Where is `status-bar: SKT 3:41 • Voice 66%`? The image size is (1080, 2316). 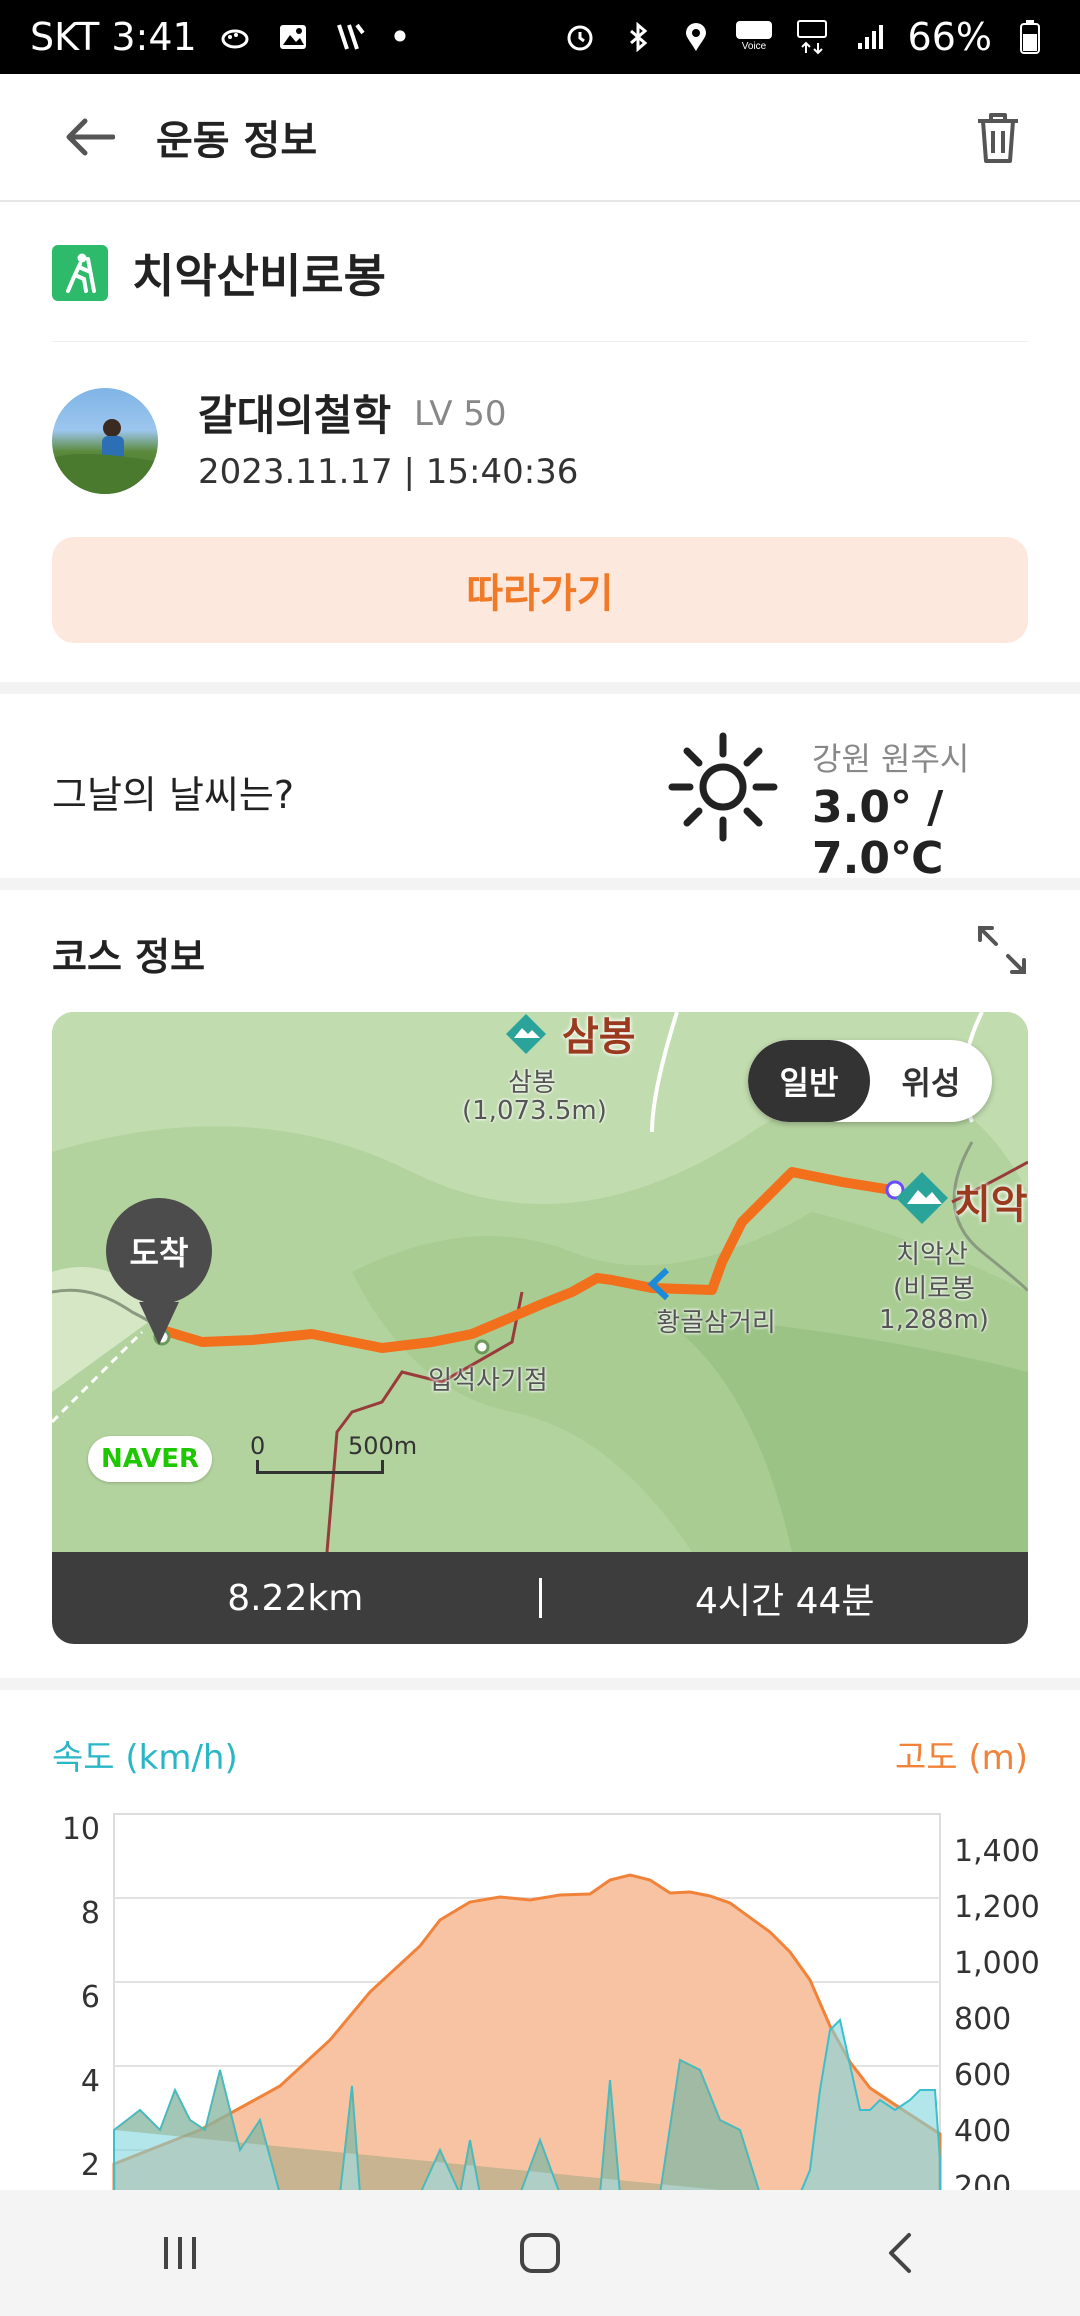 status-bar: SKT 3:41 • Voice 66% is located at coordinates (540, 37).